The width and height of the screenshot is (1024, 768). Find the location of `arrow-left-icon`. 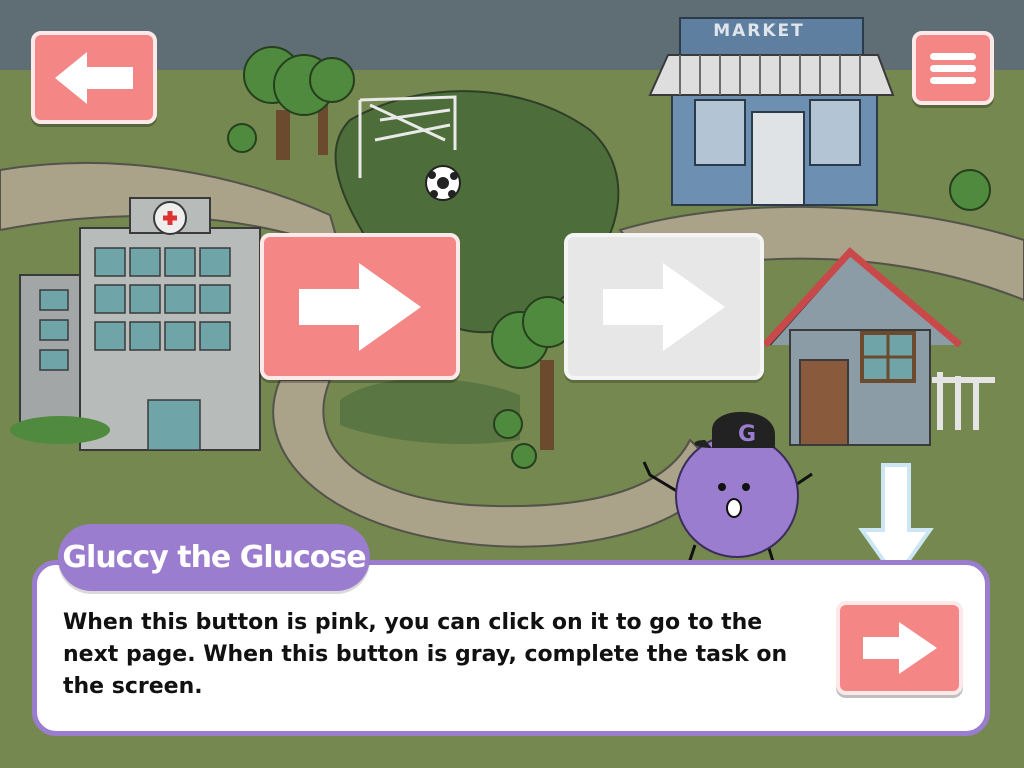

arrow-left-icon is located at coordinates (94, 77).